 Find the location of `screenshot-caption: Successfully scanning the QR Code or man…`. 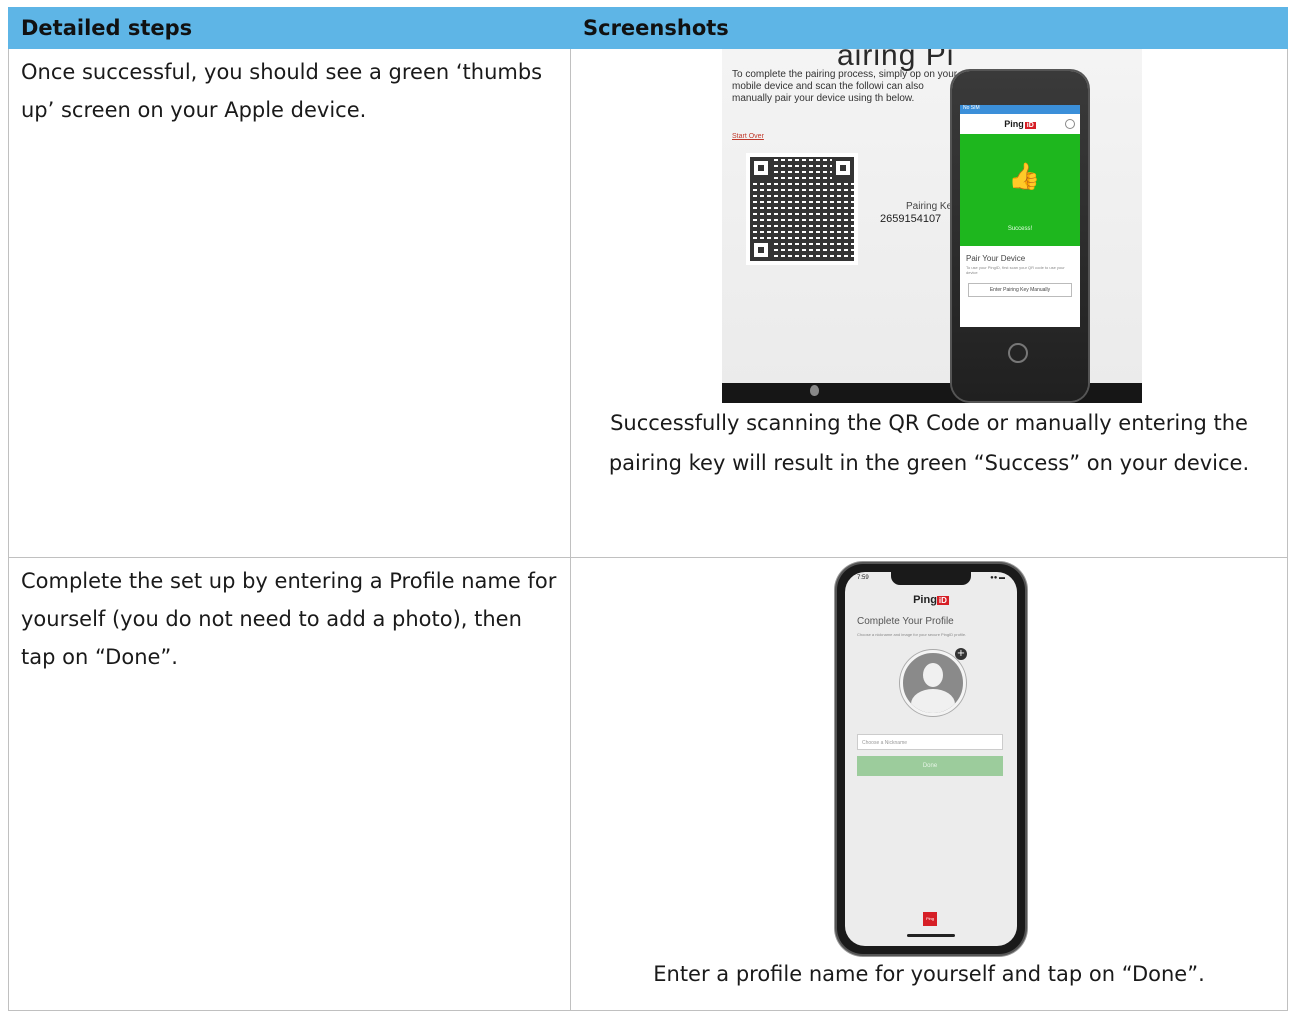

screenshot-caption: Successfully scanning the QR Code or man… is located at coordinates (929, 443).